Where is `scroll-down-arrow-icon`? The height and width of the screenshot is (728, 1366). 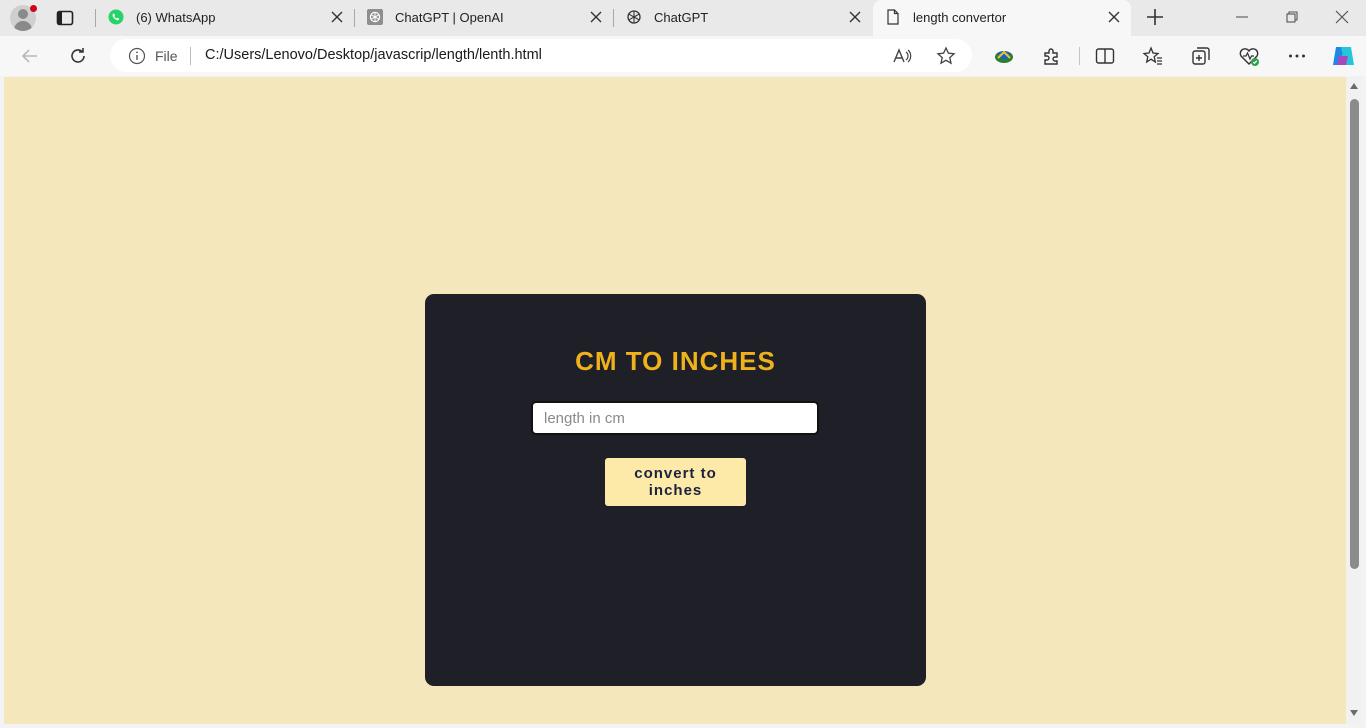
scroll-down-arrow-icon is located at coordinates (1354, 713).